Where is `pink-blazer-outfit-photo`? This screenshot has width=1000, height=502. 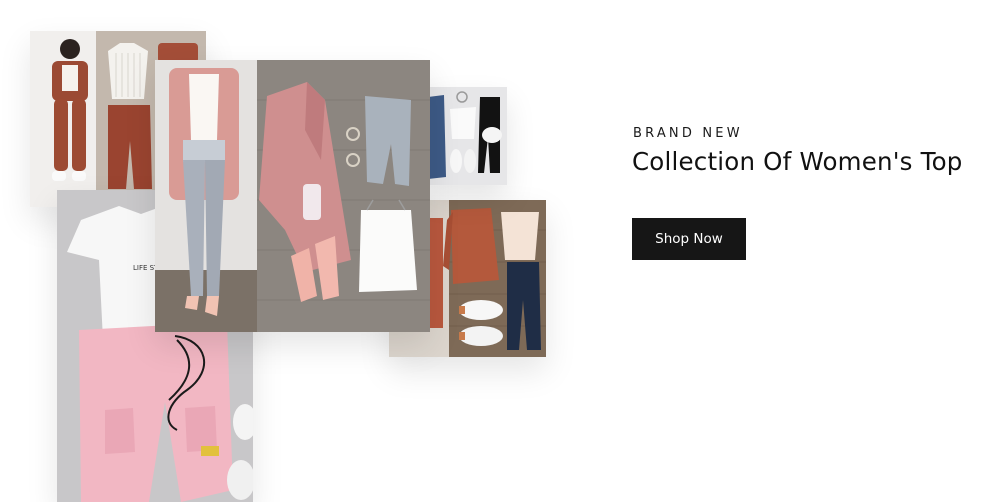
pink-blazer-outfit-photo is located at coordinates (292, 196).